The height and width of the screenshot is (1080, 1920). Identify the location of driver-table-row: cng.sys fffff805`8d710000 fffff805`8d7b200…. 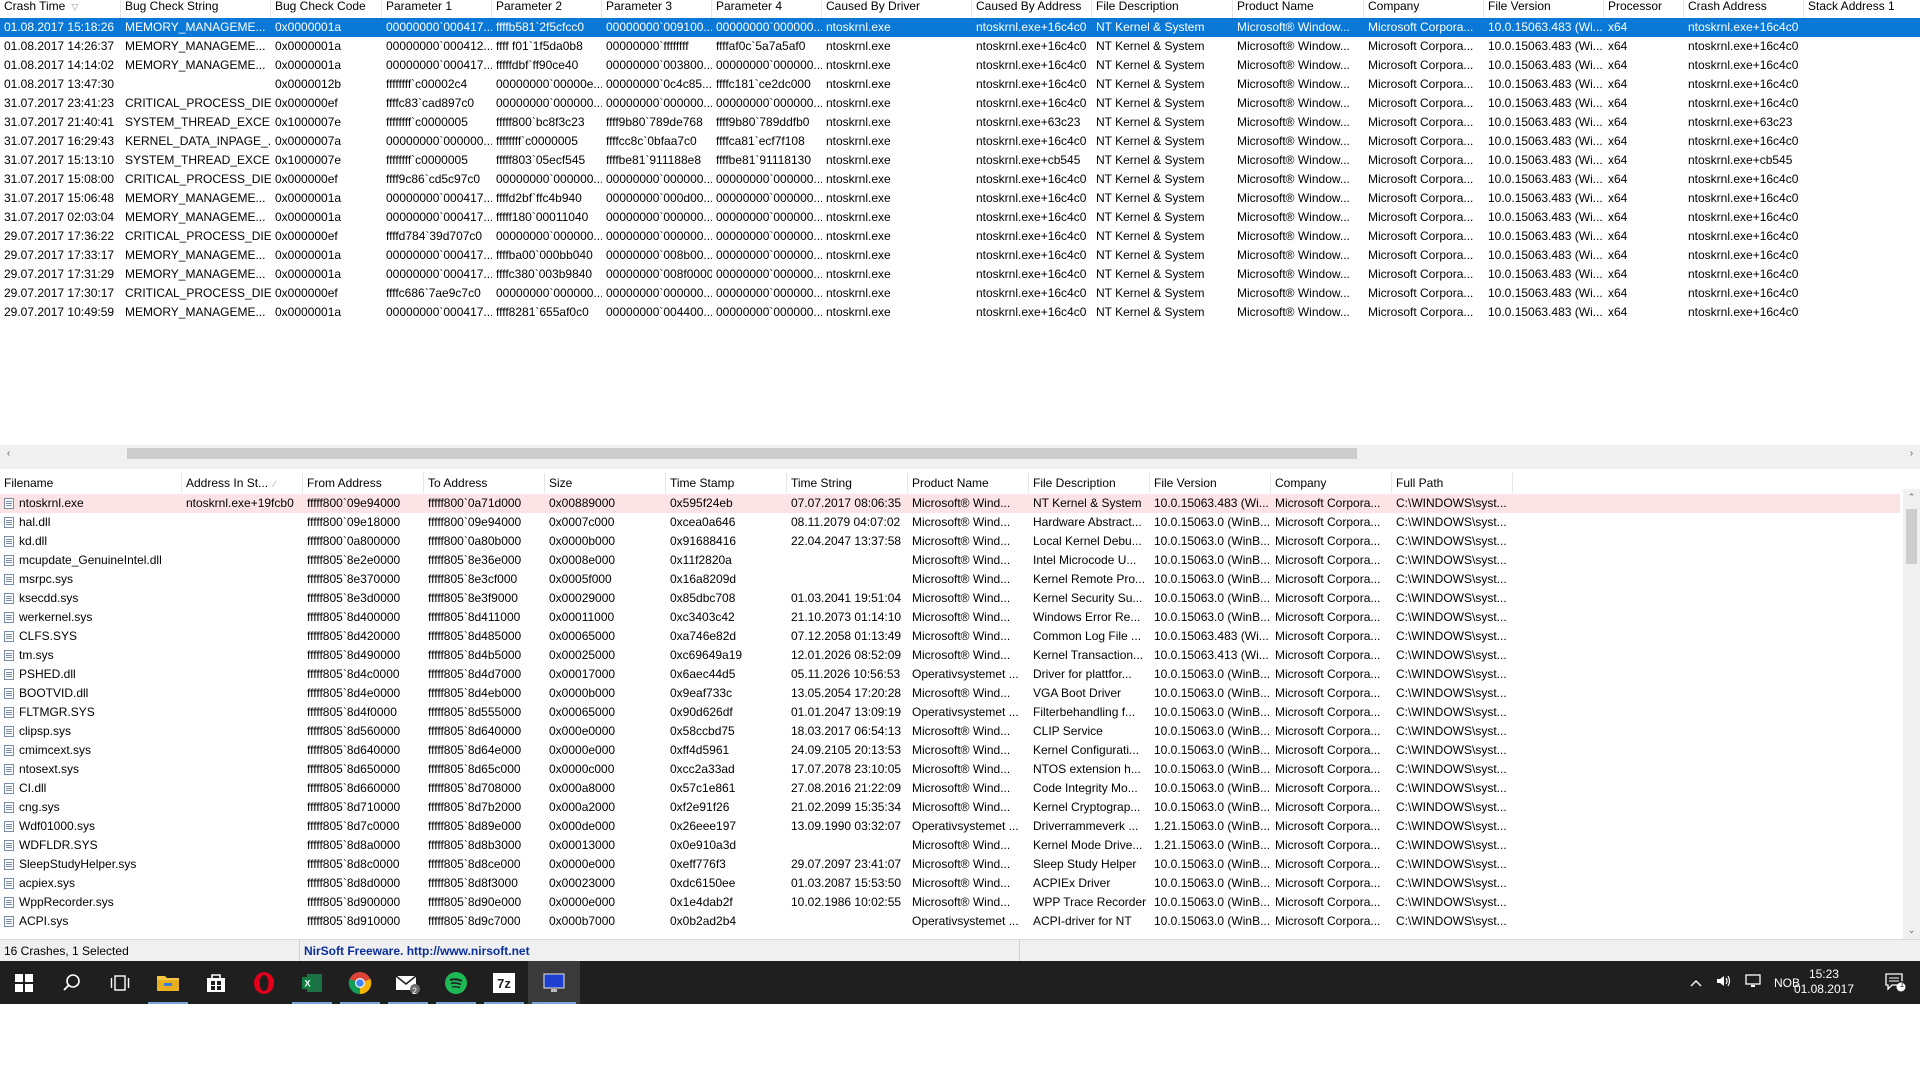
(950, 807).